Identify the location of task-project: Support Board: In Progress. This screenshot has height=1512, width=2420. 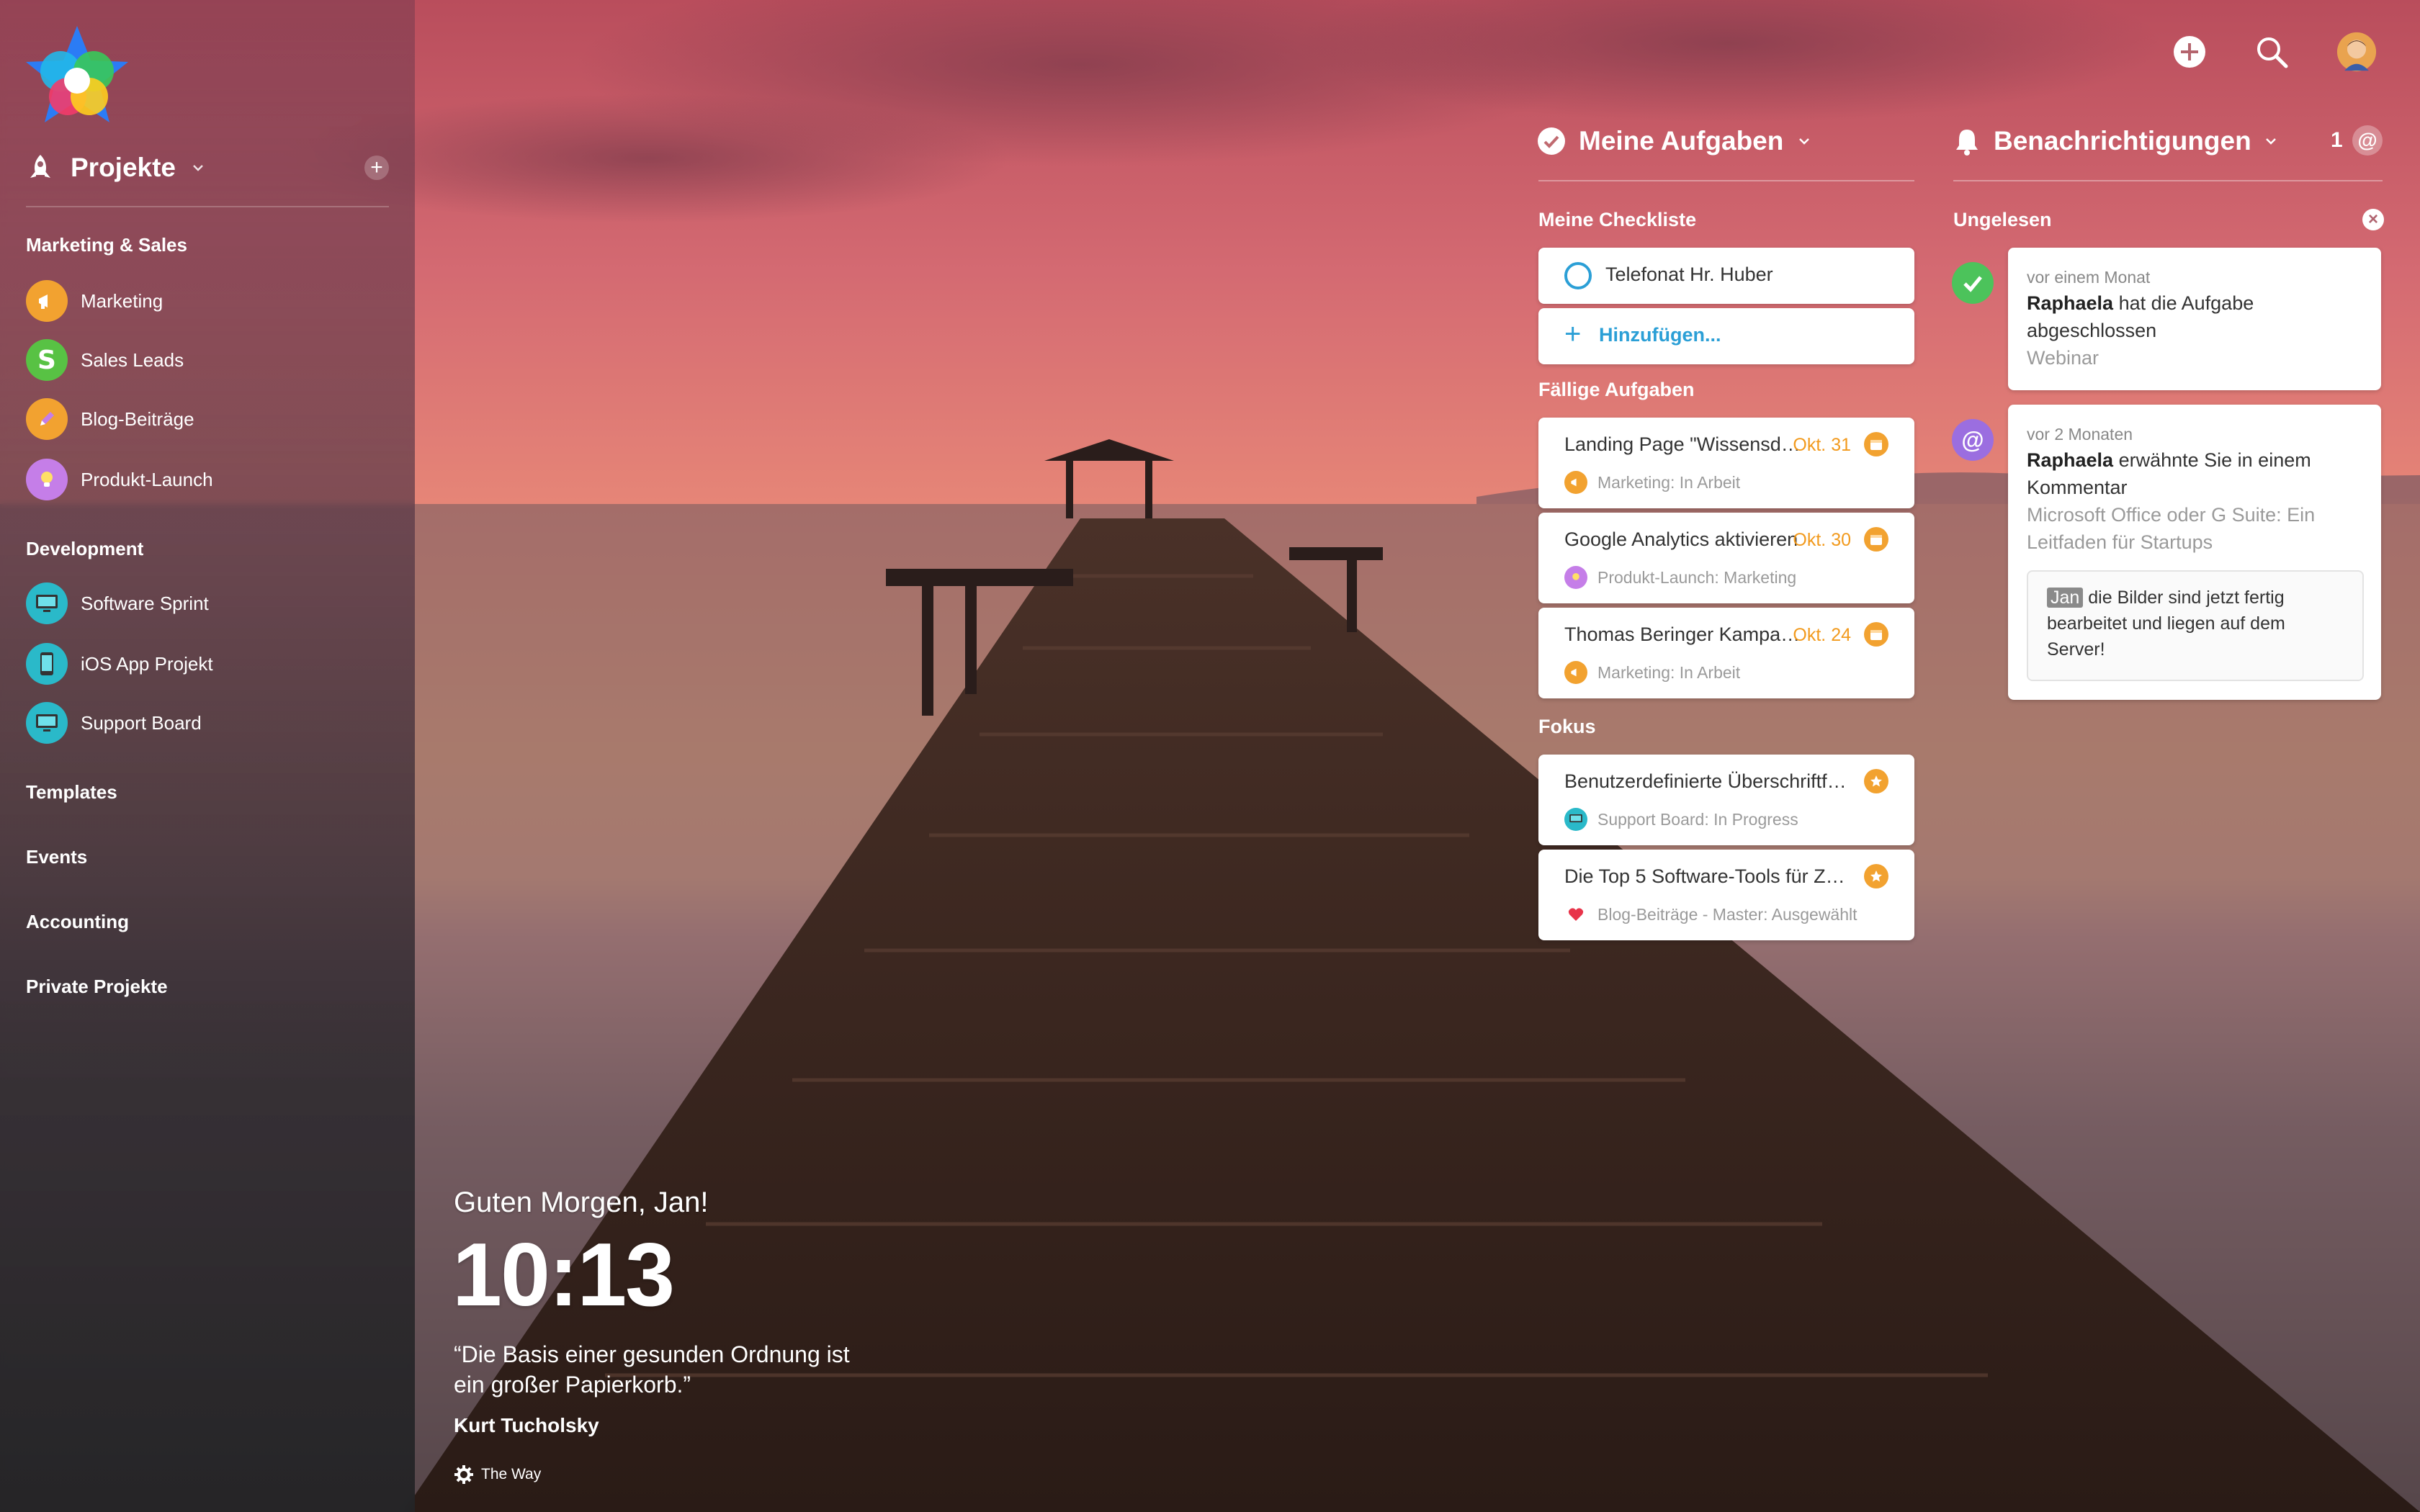
(1697, 819).